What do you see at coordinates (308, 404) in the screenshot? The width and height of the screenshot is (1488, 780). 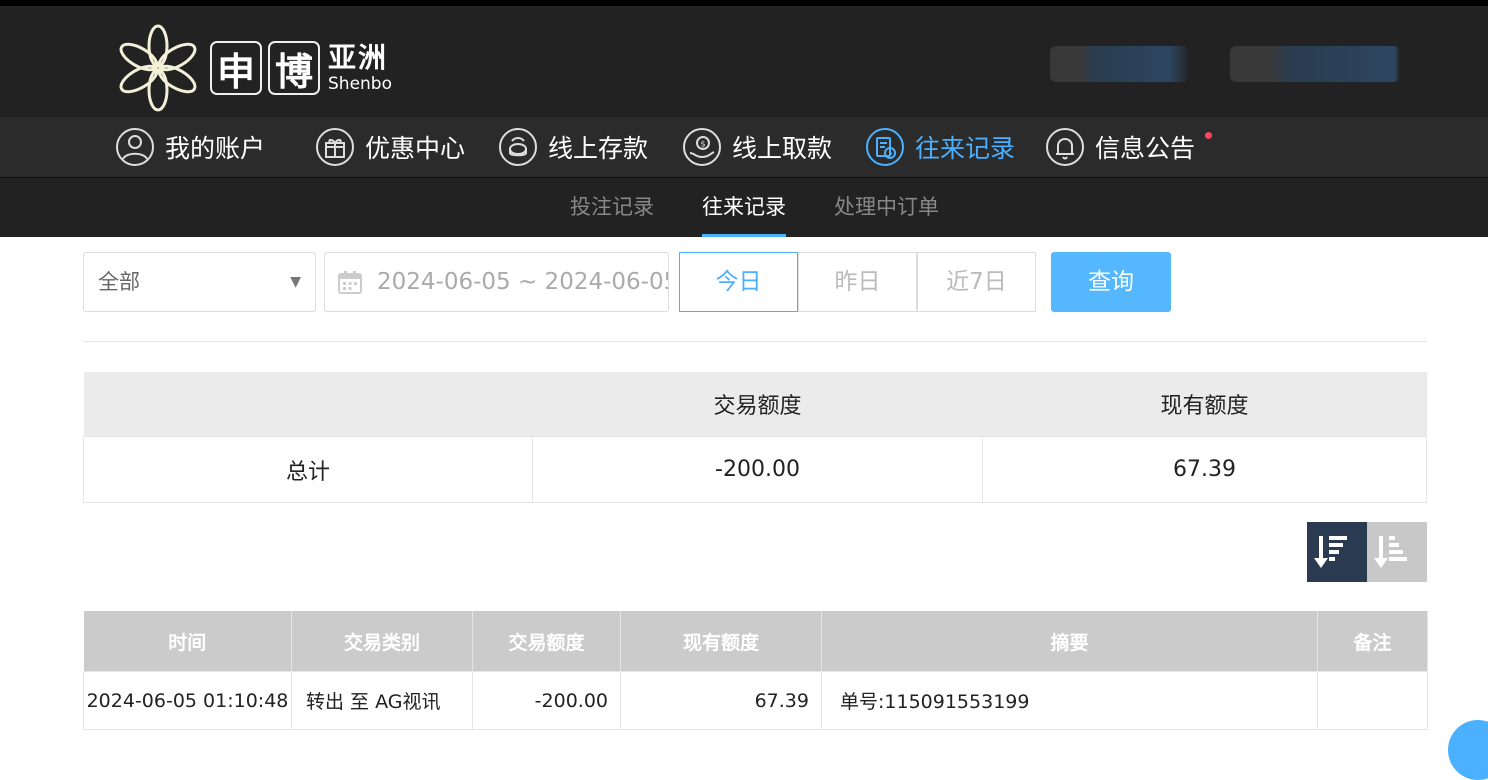 I see `summary-header-blank` at bounding box center [308, 404].